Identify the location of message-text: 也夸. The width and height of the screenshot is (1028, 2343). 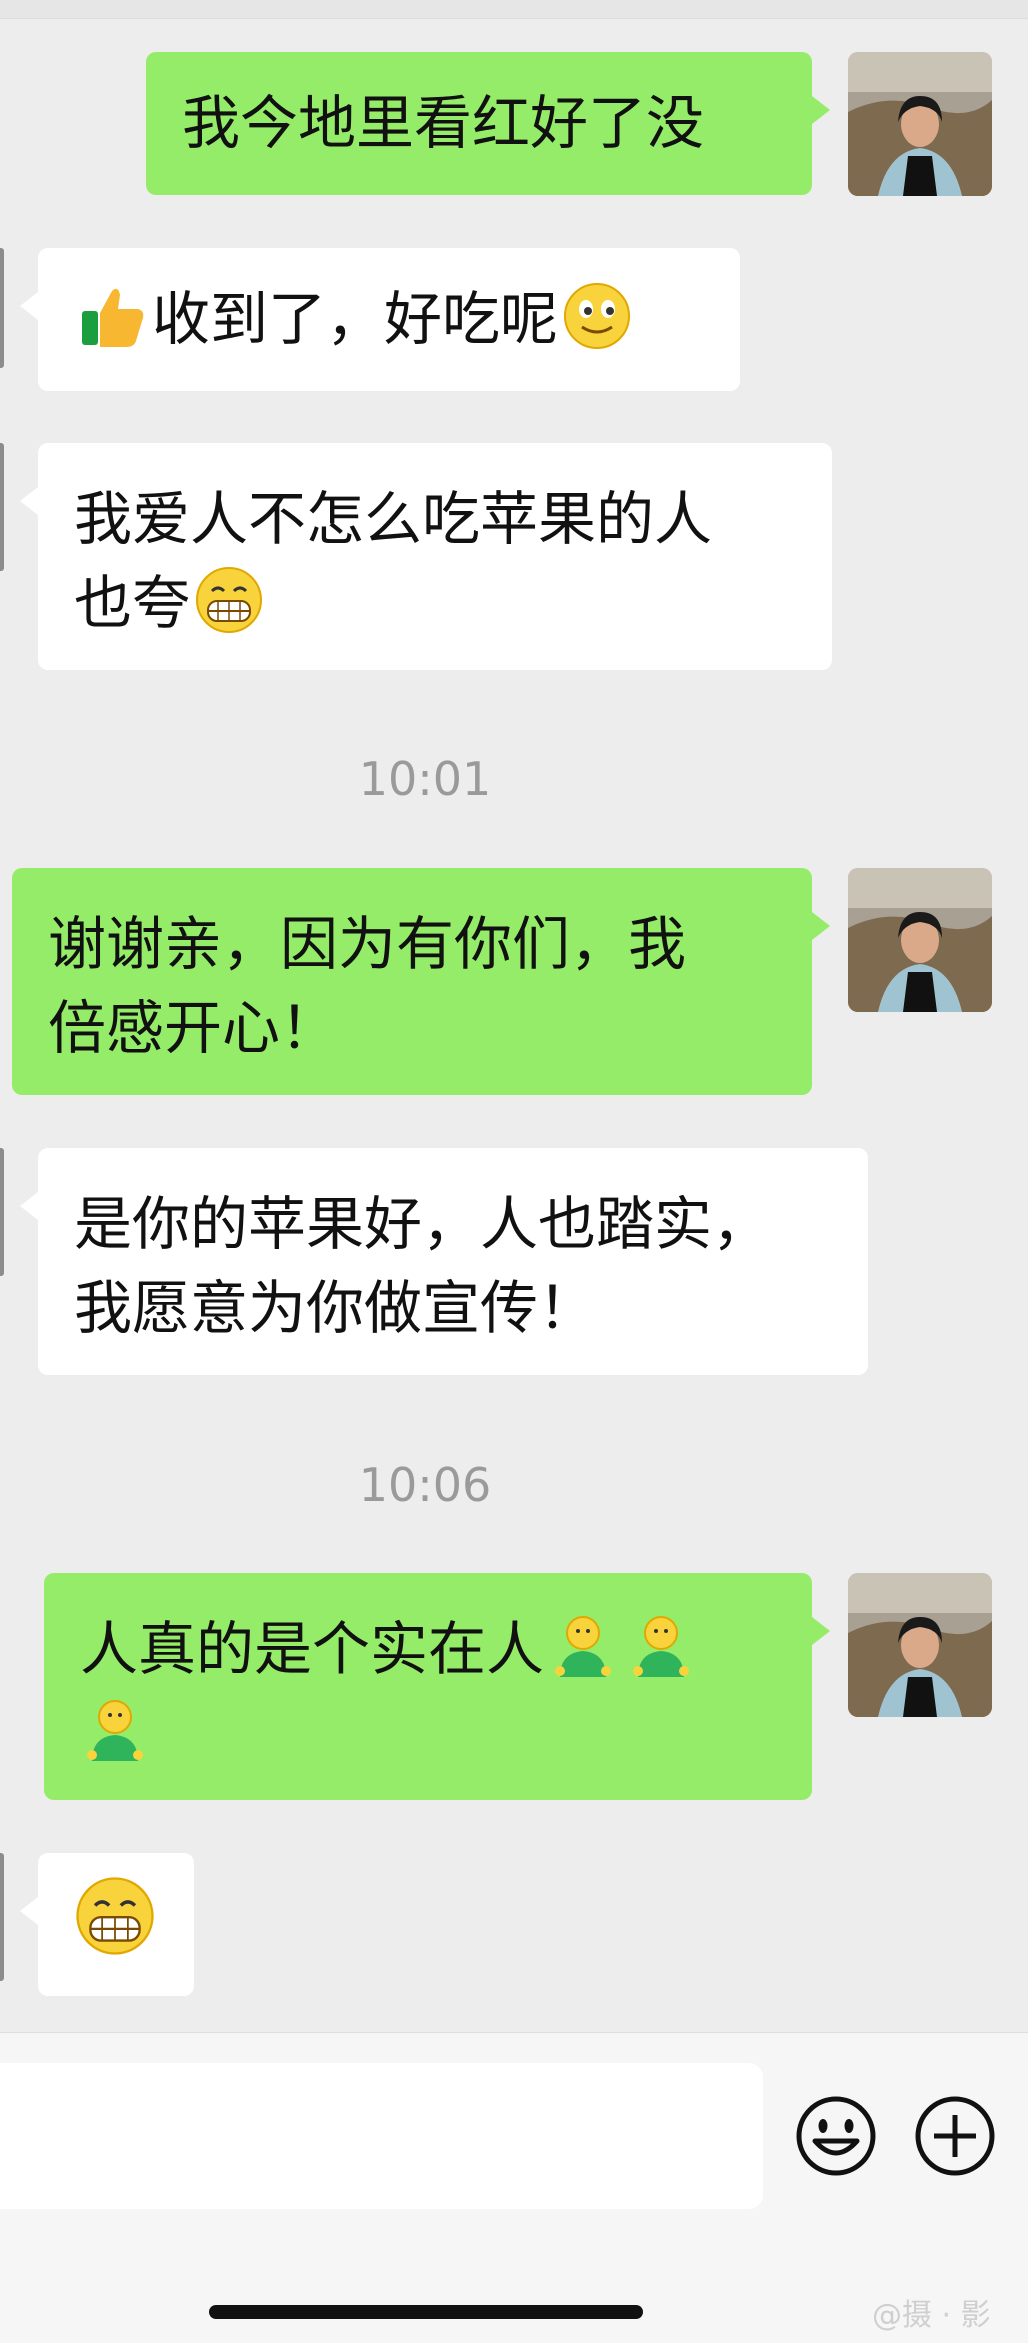
(132, 603).